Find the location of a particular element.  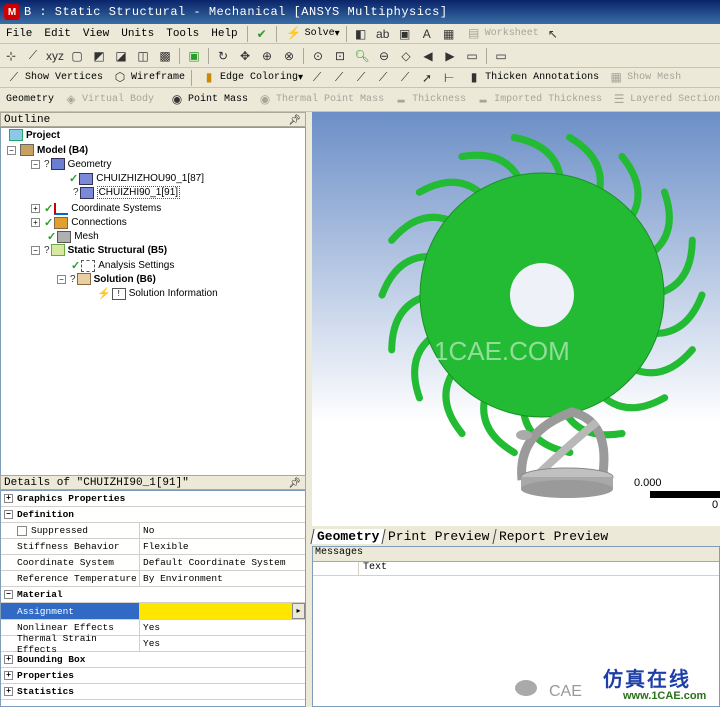

row-reference-temperature: Reference Temperature By Environment is located at coordinates (153, 579).